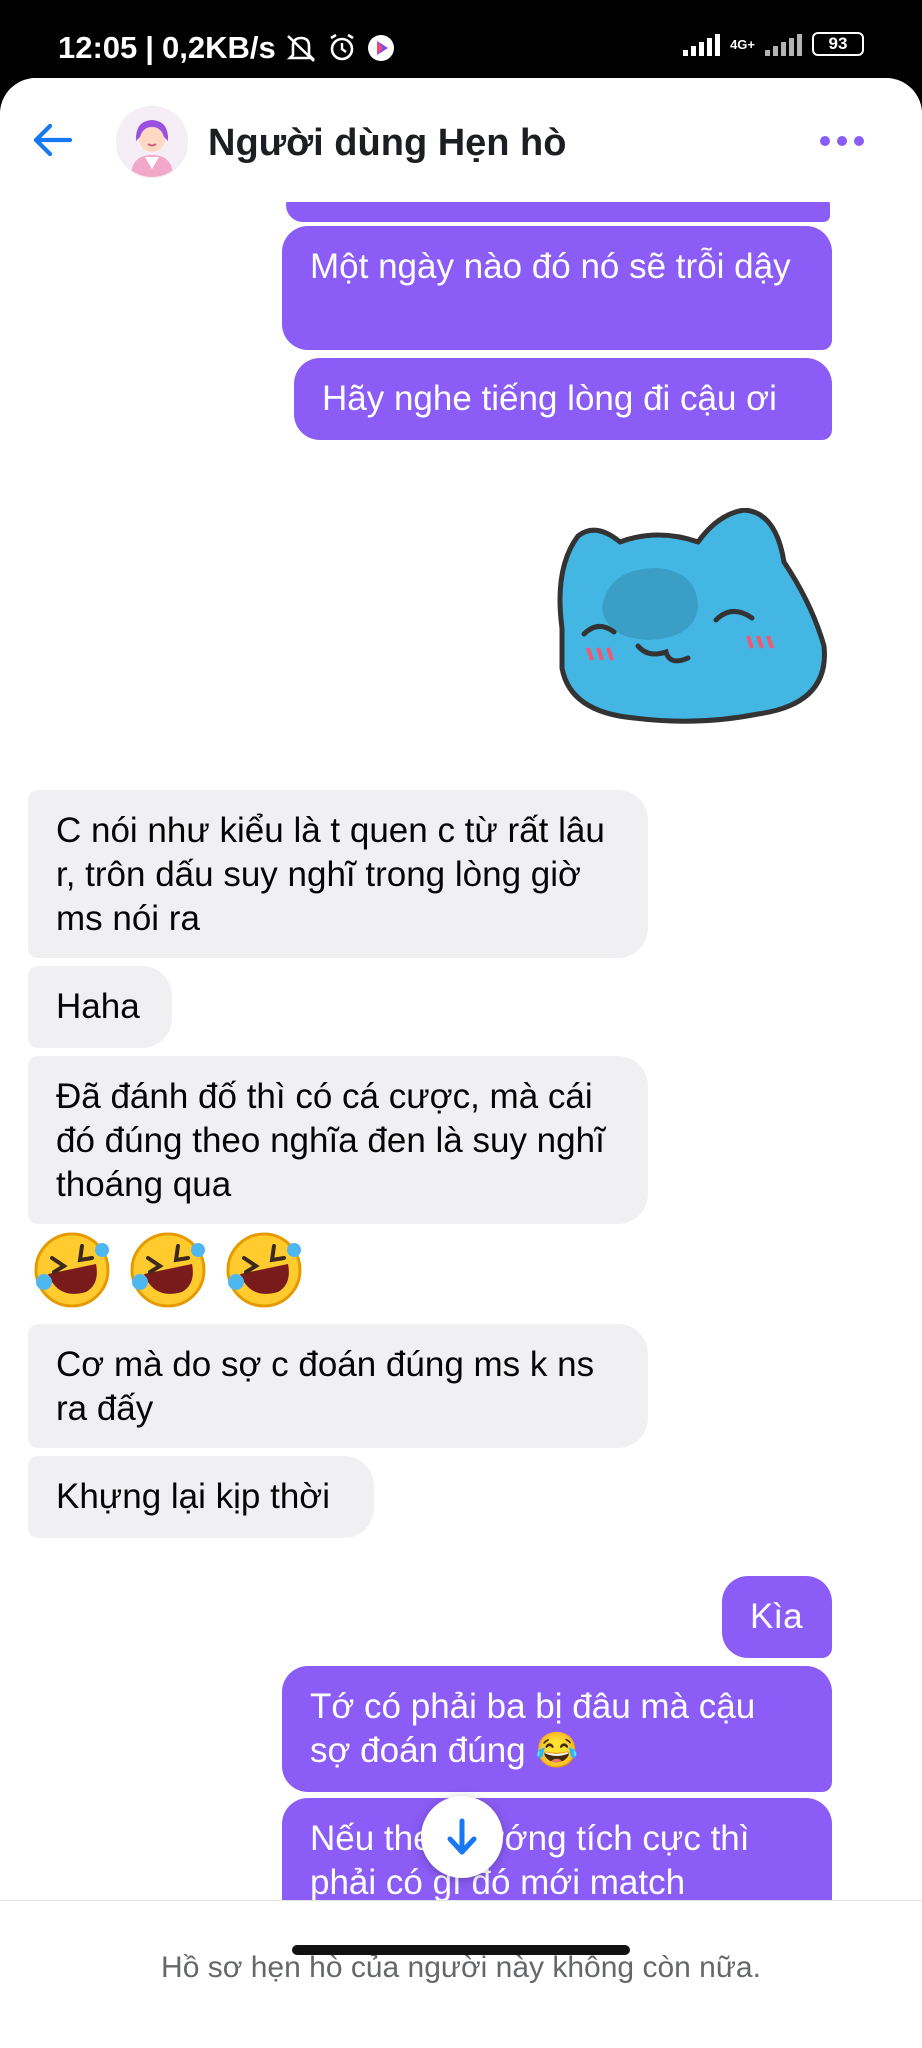 The image size is (922, 2048). I want to click on dating-user-avatar-icon, so click(152, 142).